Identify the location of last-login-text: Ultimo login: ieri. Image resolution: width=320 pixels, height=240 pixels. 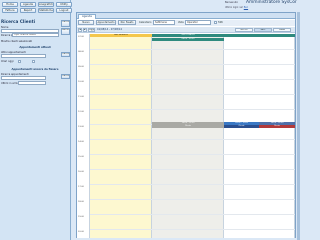
(234, 7).